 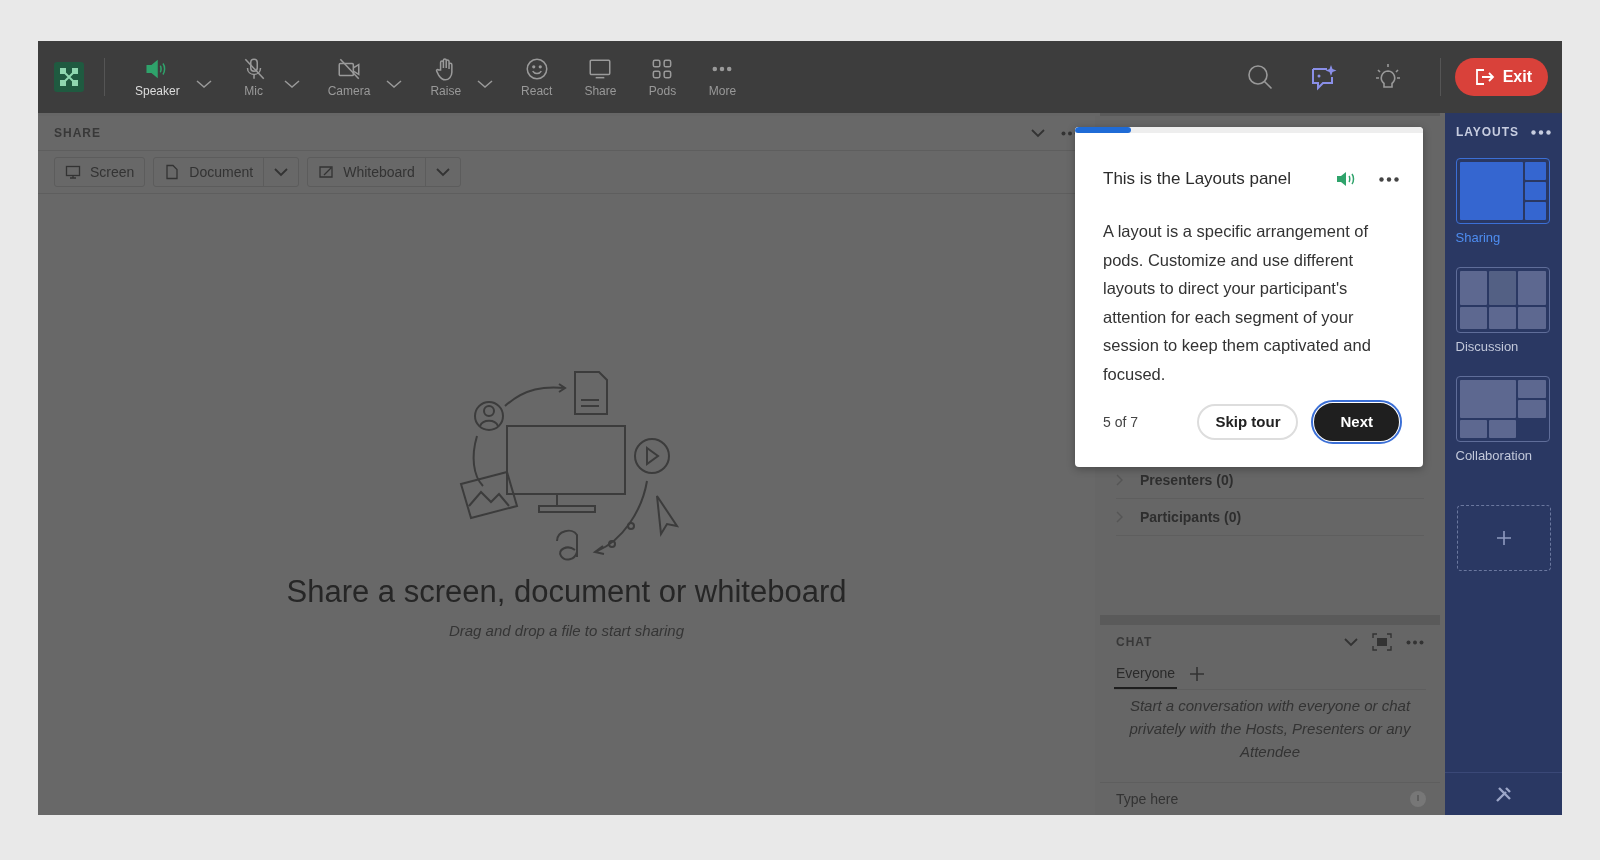 I want to click on toolbar-button: React, so click(x=537, y=77).